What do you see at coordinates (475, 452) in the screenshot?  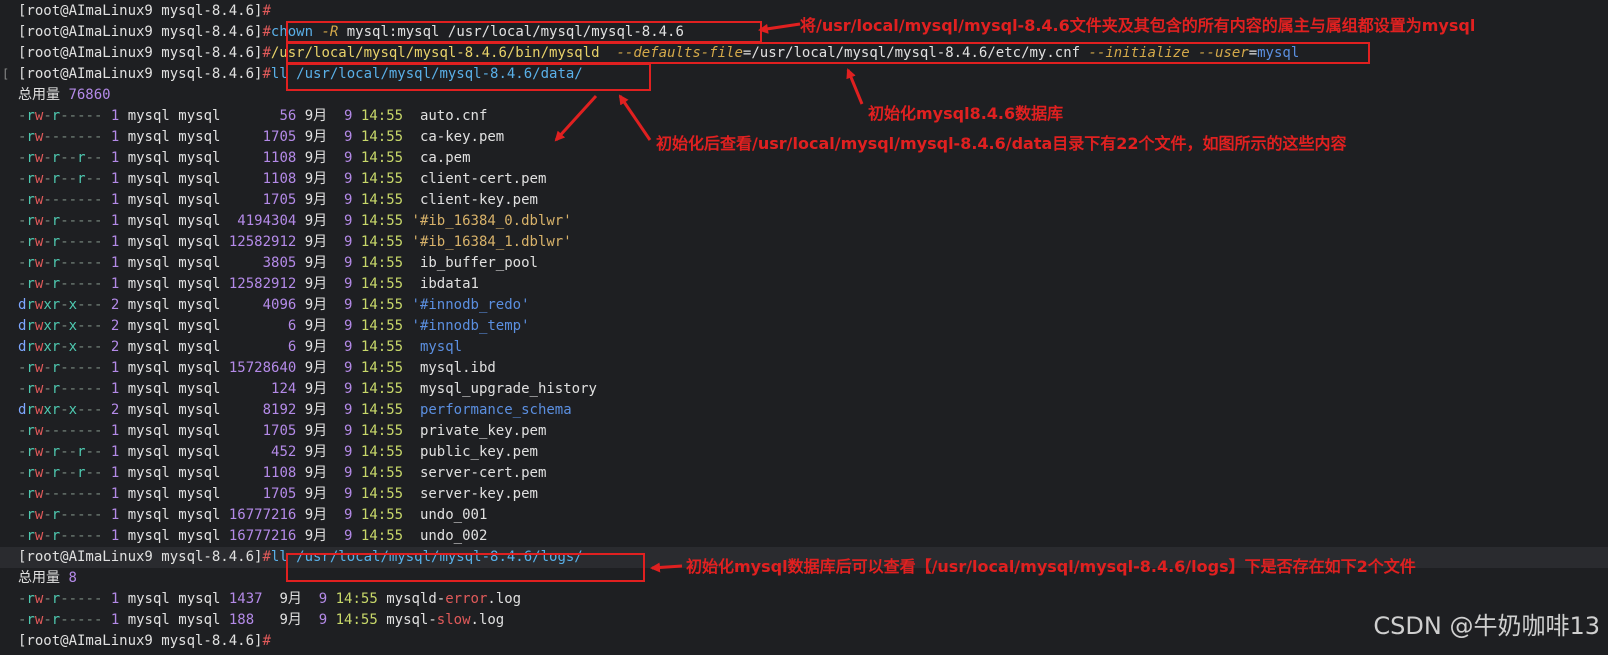 I see `file-name: public_key.pem` at bounding box center [475, 452].